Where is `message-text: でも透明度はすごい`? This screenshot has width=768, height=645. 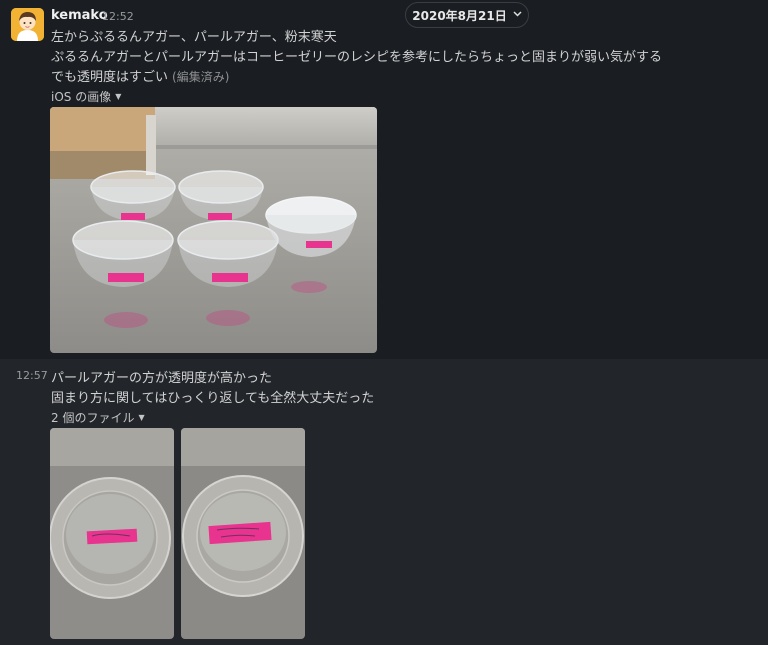 message-text: でも透明度はすごい is located at coordinates (110, 77).